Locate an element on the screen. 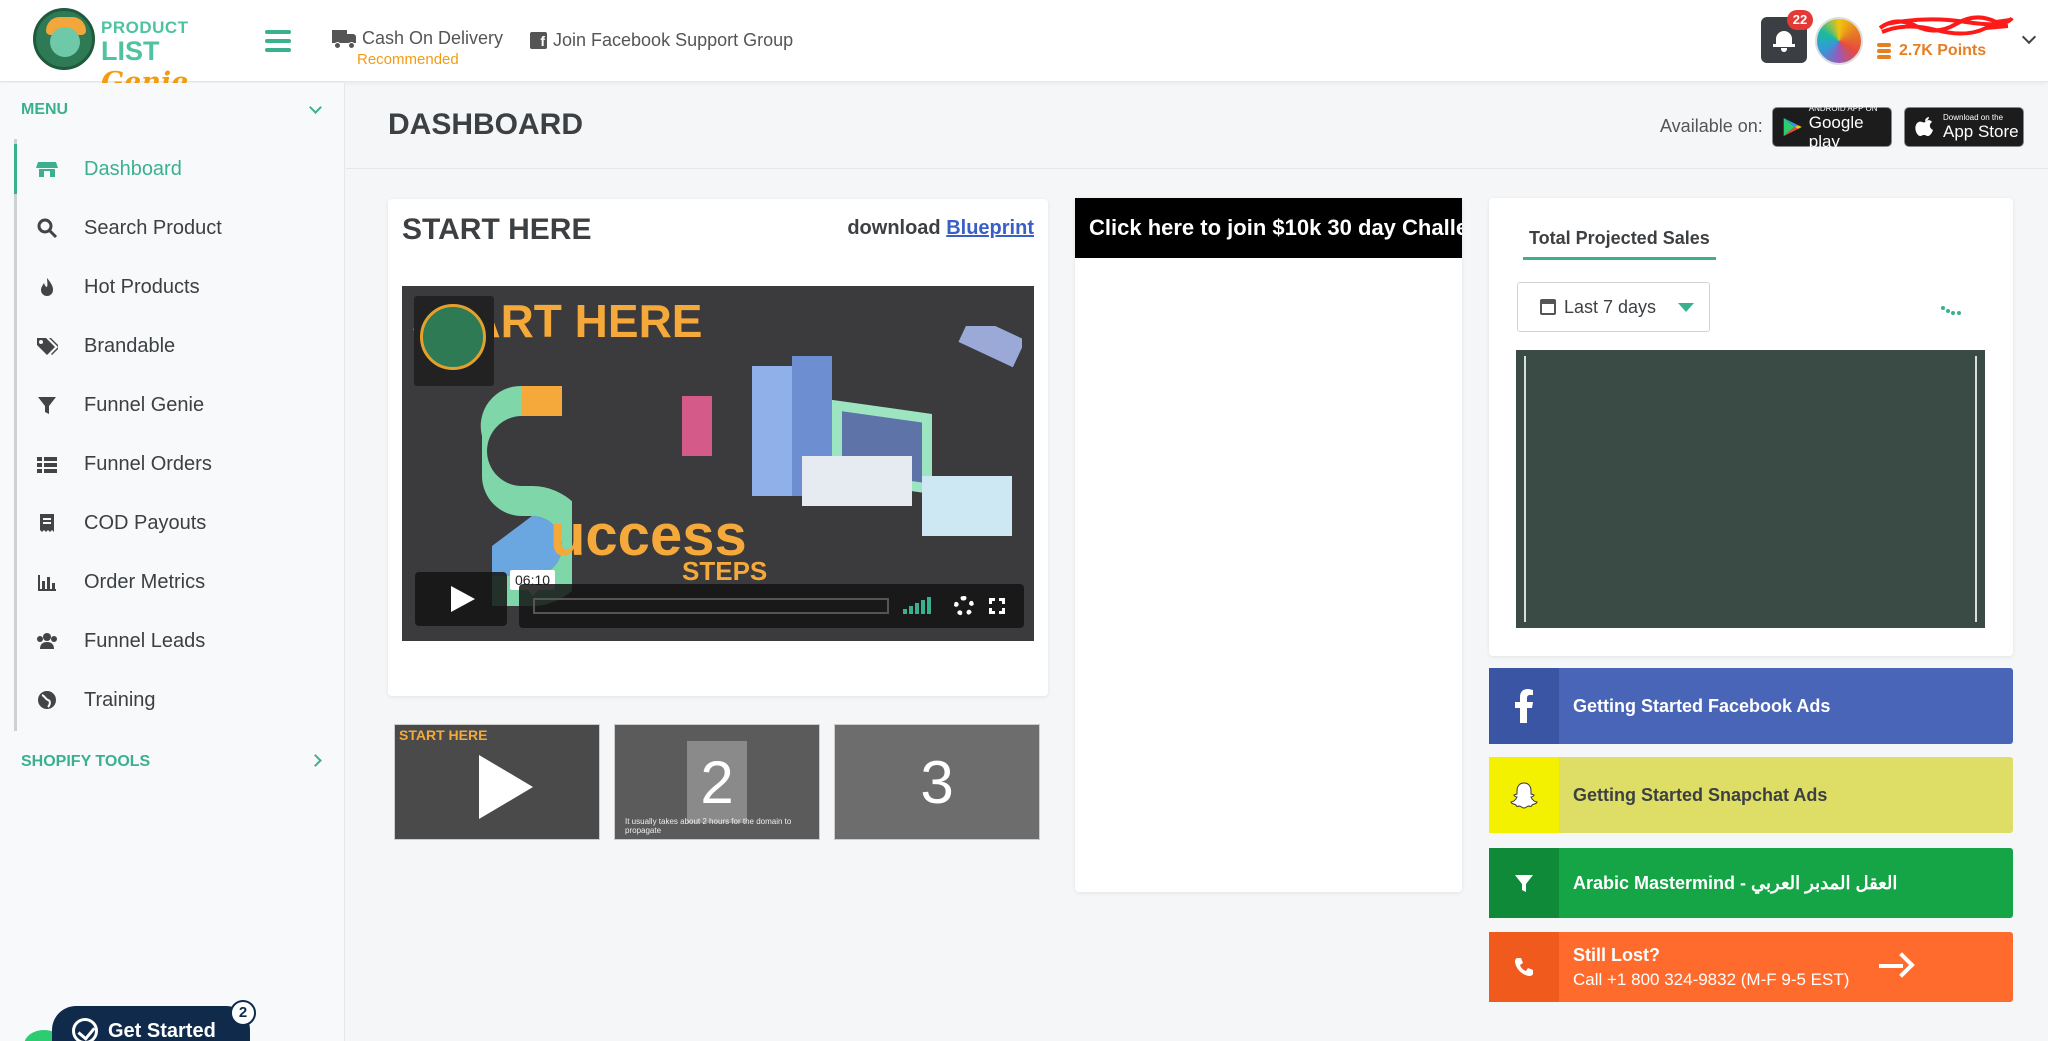 This screenshot has width=2048, height=1041. arrow-right-icon is located at coordinates (1896, 966).